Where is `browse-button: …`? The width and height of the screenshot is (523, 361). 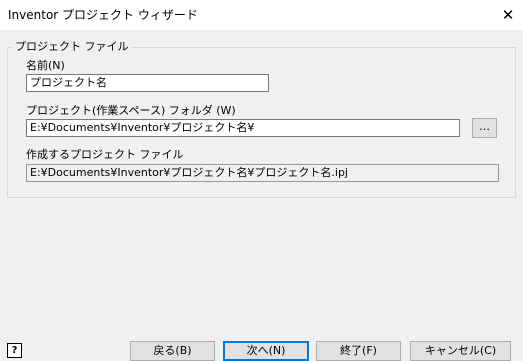
browse-button: … is located at coordinates (484, 128).